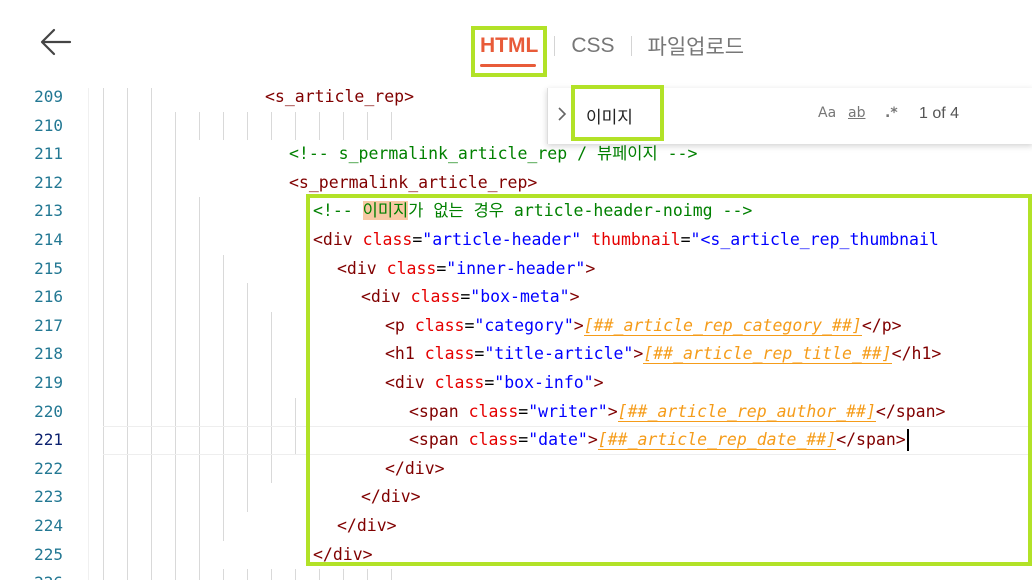 Image resolution: width=1032 pixels, height=580 pixels. Describe the element at coordinates (636, 239) in the screenshot. I see `code-token: thumbnail` at that location.